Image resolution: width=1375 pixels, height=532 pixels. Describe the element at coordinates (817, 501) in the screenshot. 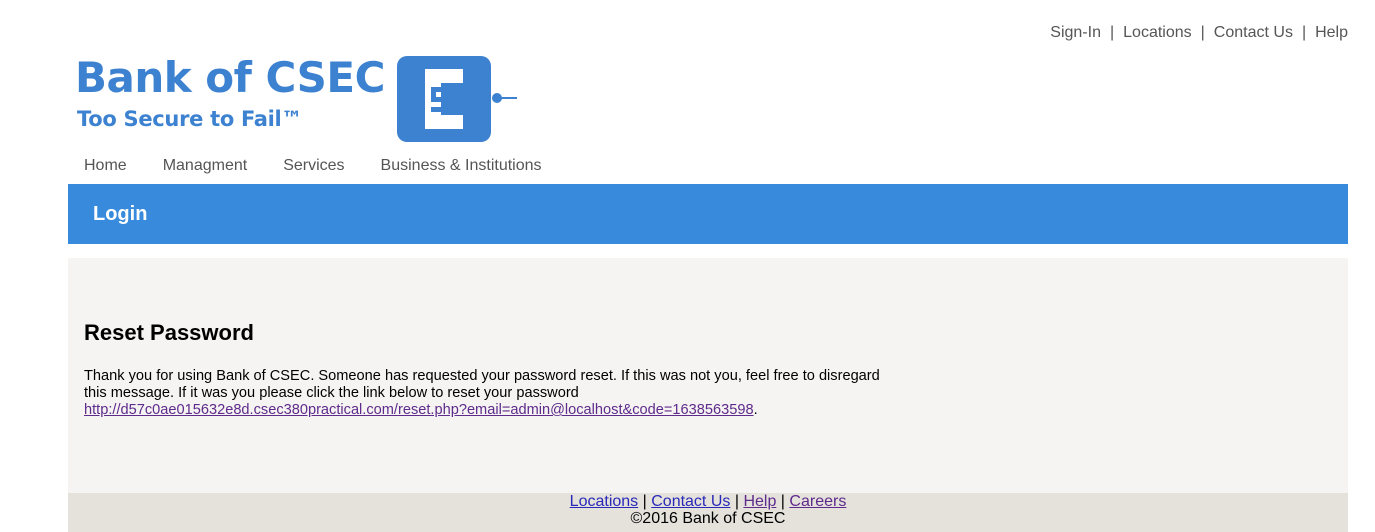

I see `footer-careers-link: Careers` at that location.